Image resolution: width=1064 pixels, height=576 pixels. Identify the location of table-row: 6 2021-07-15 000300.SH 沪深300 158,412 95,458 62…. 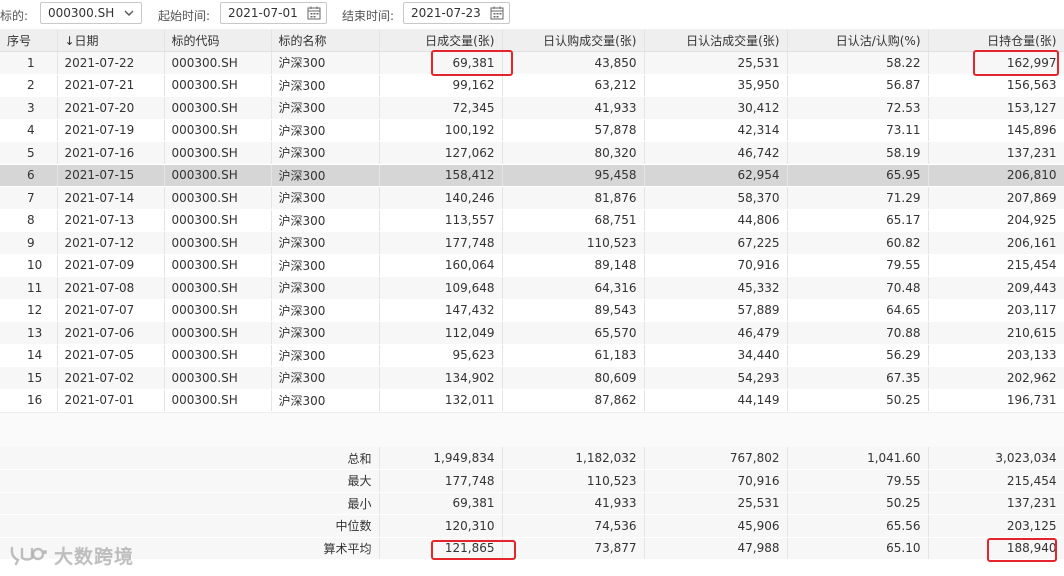
(532, 175).